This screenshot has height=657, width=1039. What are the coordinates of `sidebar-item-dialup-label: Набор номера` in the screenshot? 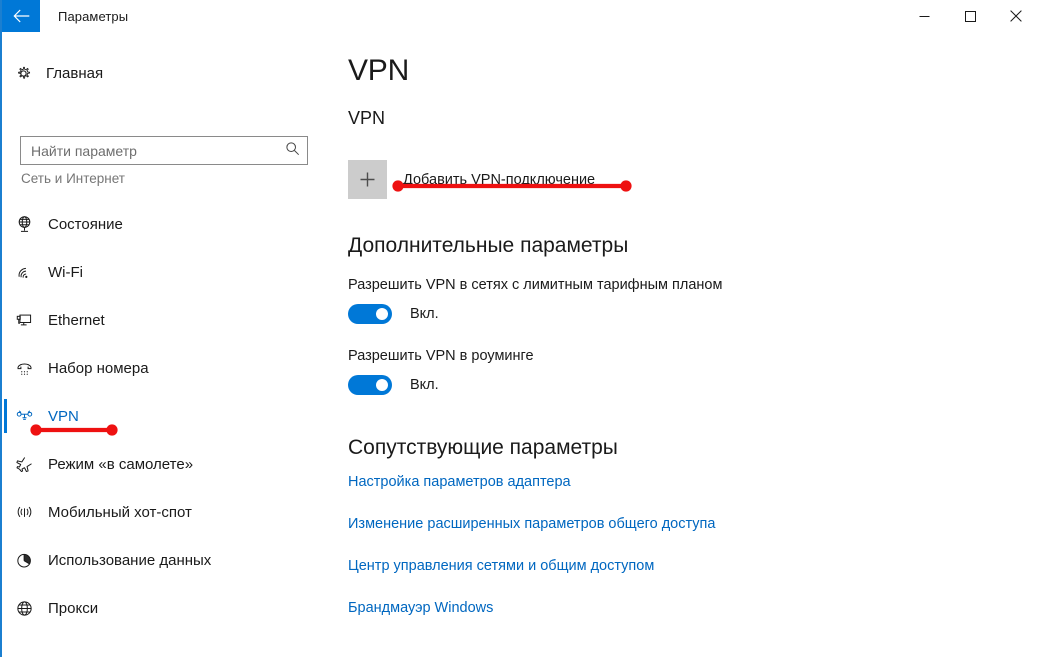 It's located at (98, 368).